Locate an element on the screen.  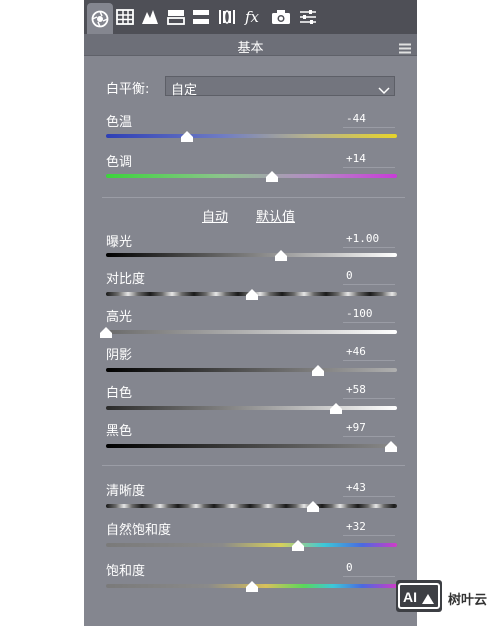
default-button: 默认值 is located at coordinates (275, 215).